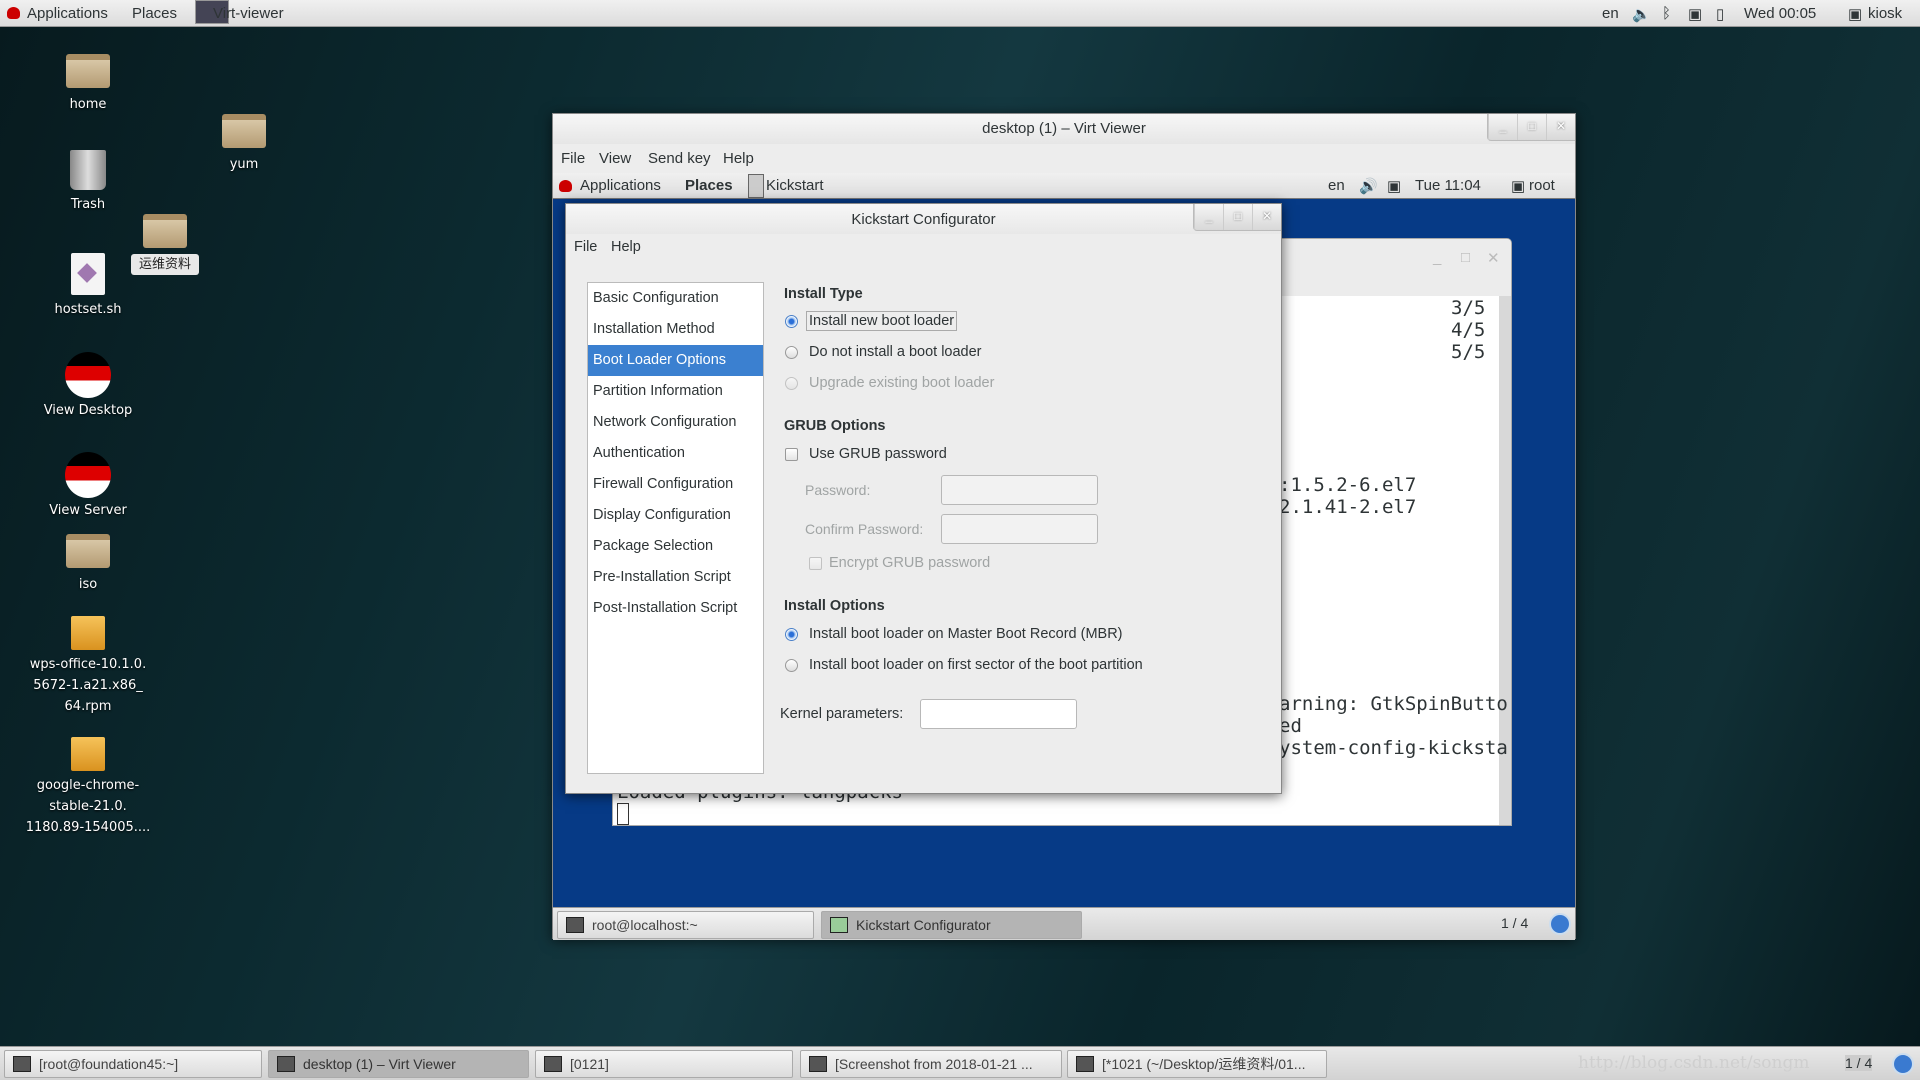 This screenshot has width=1920, height=1080. I want to click on places-menu: Places, so click(154, 13).